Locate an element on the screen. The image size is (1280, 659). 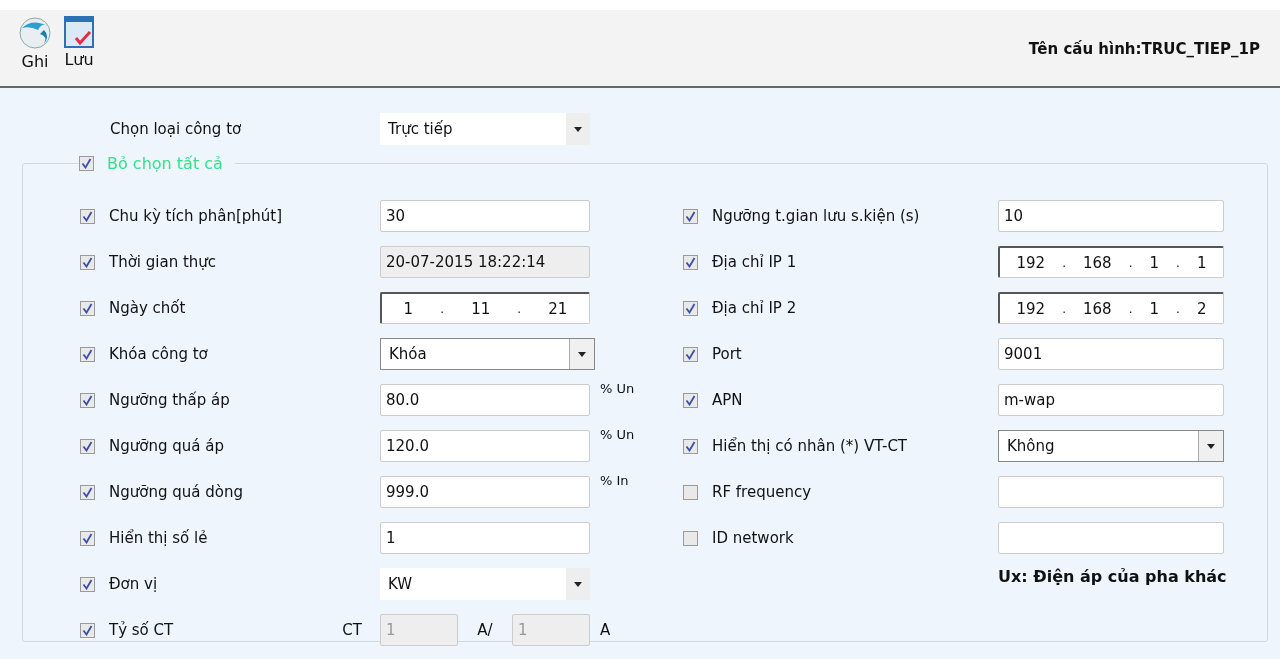
field-label: Đơn vị is located at coordinates (133, 584).